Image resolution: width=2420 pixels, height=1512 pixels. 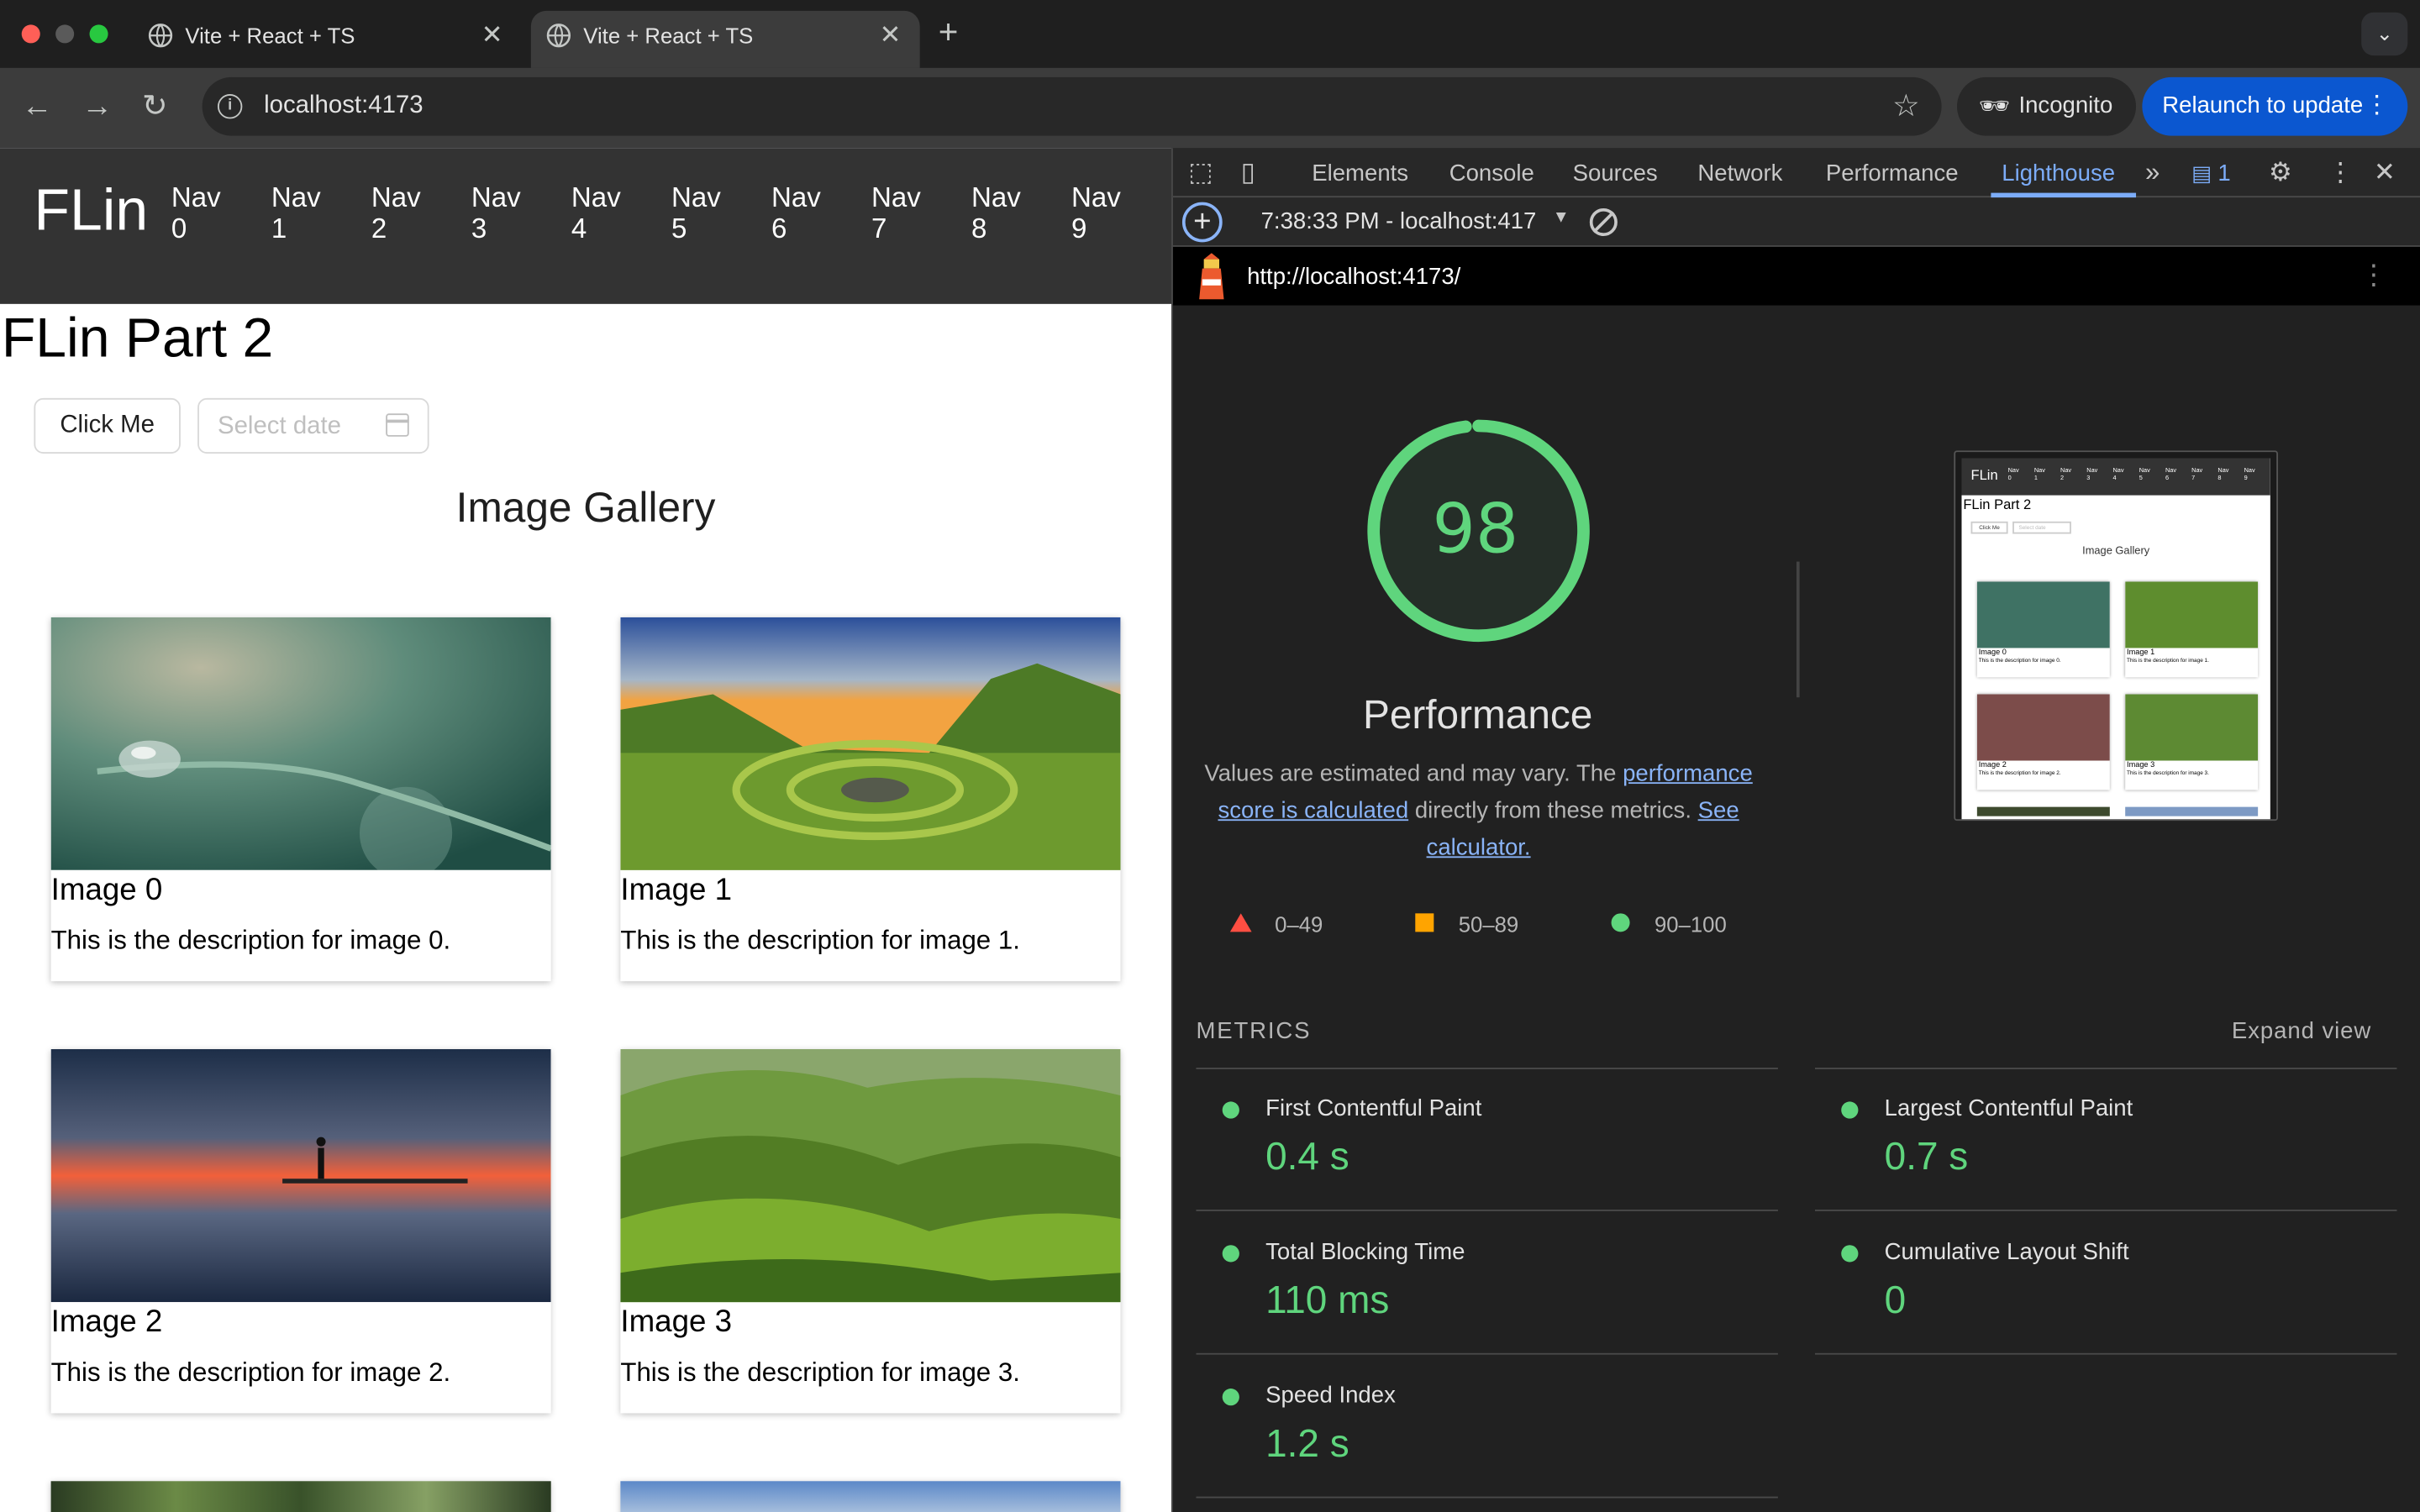 I want to click on device-toolbar-icon: ▯, so click(x=1248, y=172).